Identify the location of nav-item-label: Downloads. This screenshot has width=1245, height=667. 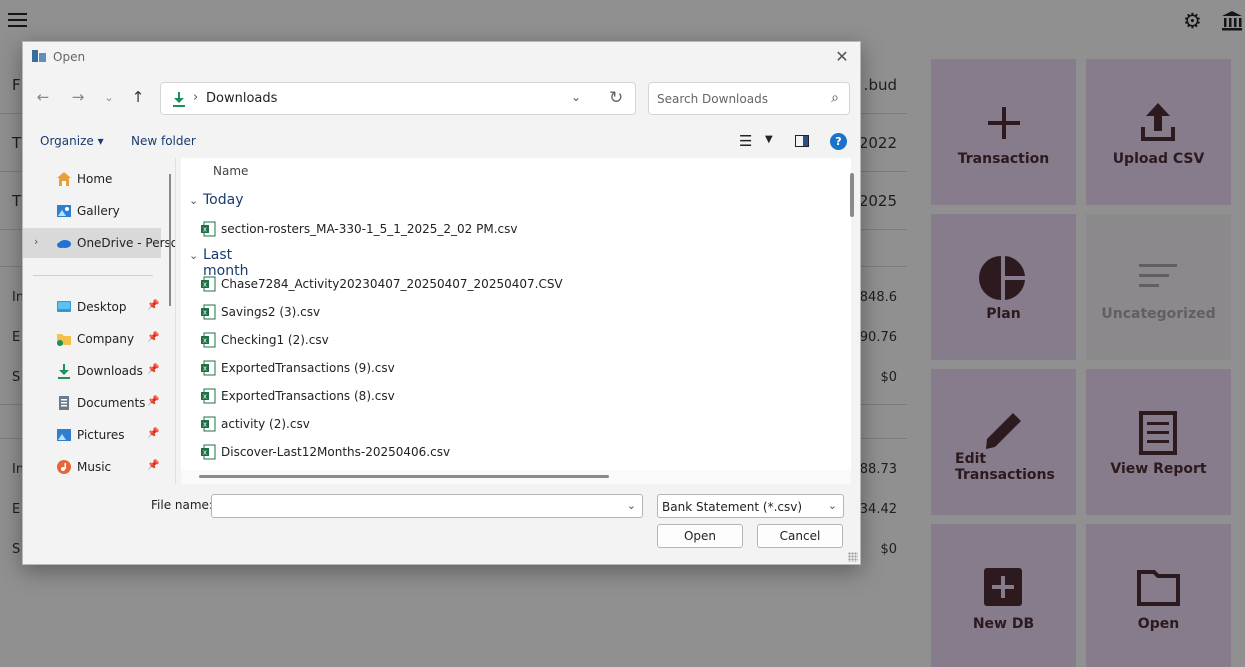
(110, 371).